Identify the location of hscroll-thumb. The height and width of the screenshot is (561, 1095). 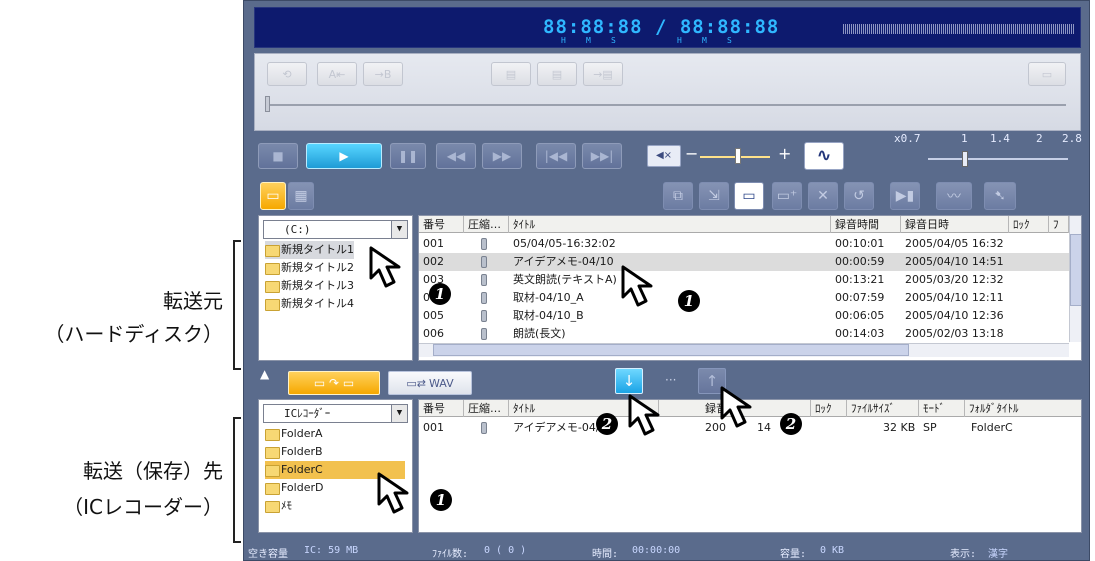
(671, 350).